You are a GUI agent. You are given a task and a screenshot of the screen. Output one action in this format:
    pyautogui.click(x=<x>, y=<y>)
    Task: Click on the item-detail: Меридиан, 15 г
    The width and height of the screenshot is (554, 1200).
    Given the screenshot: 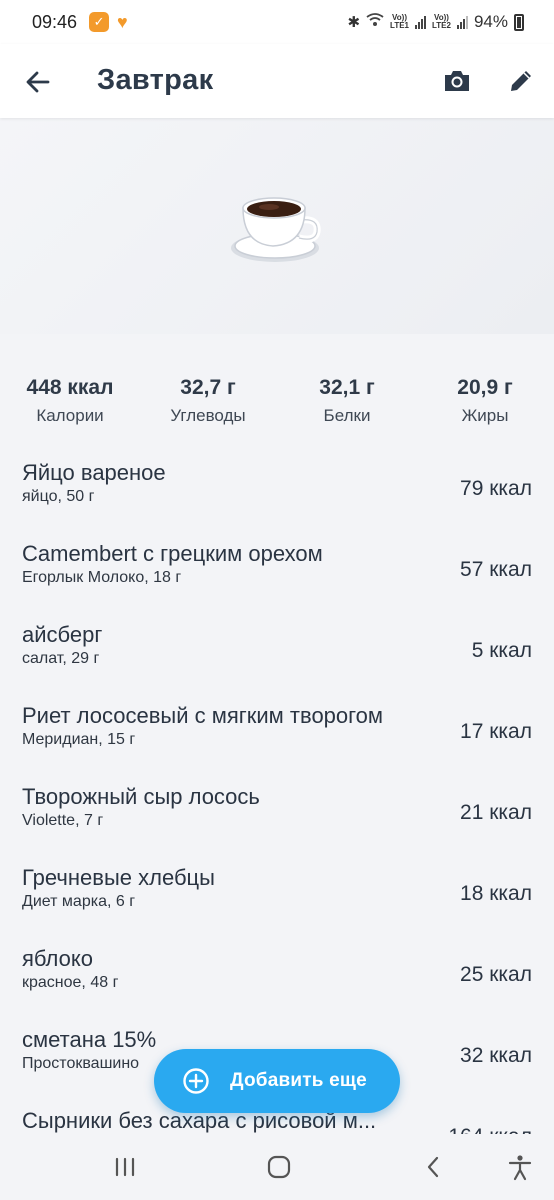 What is the action you would take?
    pyautogui.click(x=79, y=739)
    